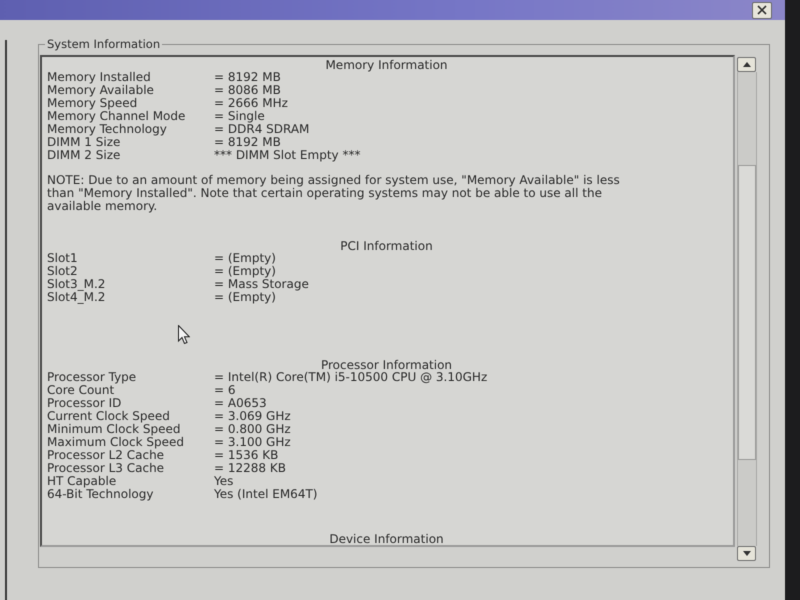 The width and height of the screenshot is (800, 600). I want to click on field-label: Memory Installed, so click(99, 77).